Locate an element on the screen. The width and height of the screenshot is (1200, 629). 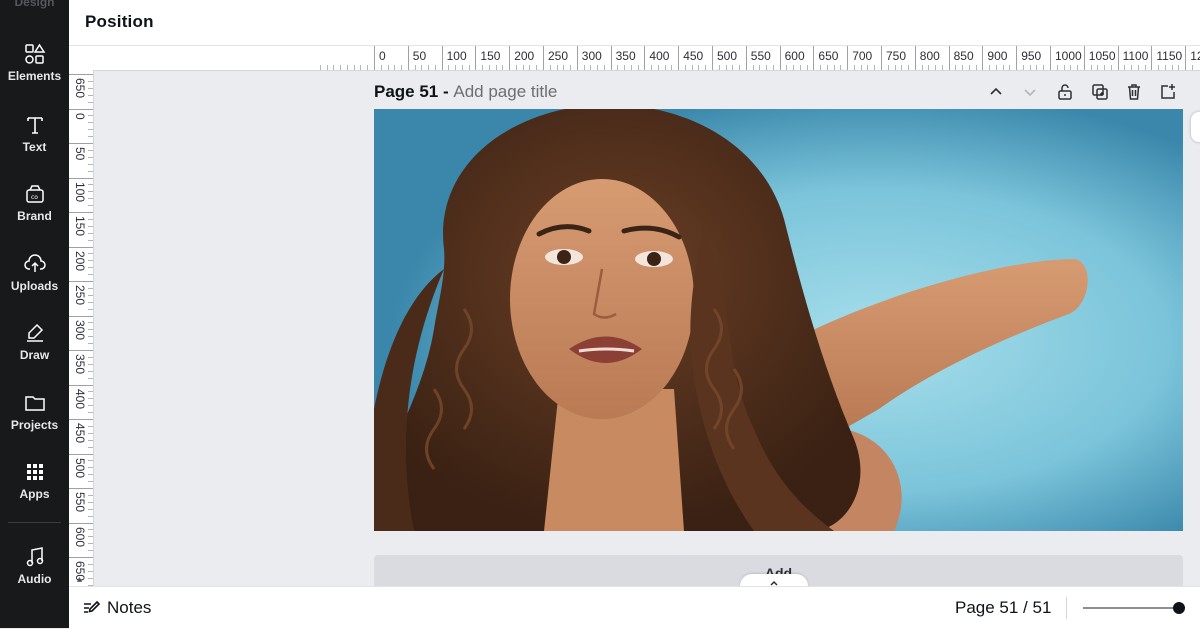
rail-item-design-label: Design is located at coordinates (34, 4).